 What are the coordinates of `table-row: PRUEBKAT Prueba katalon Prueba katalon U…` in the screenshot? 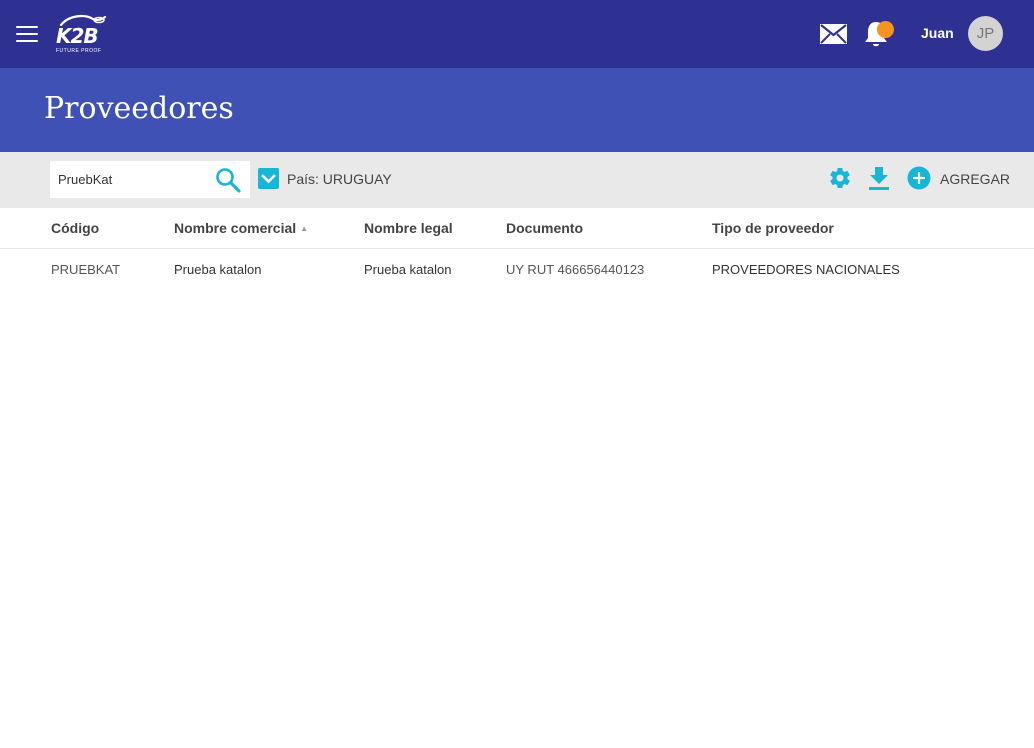 It's located at (517, 269).